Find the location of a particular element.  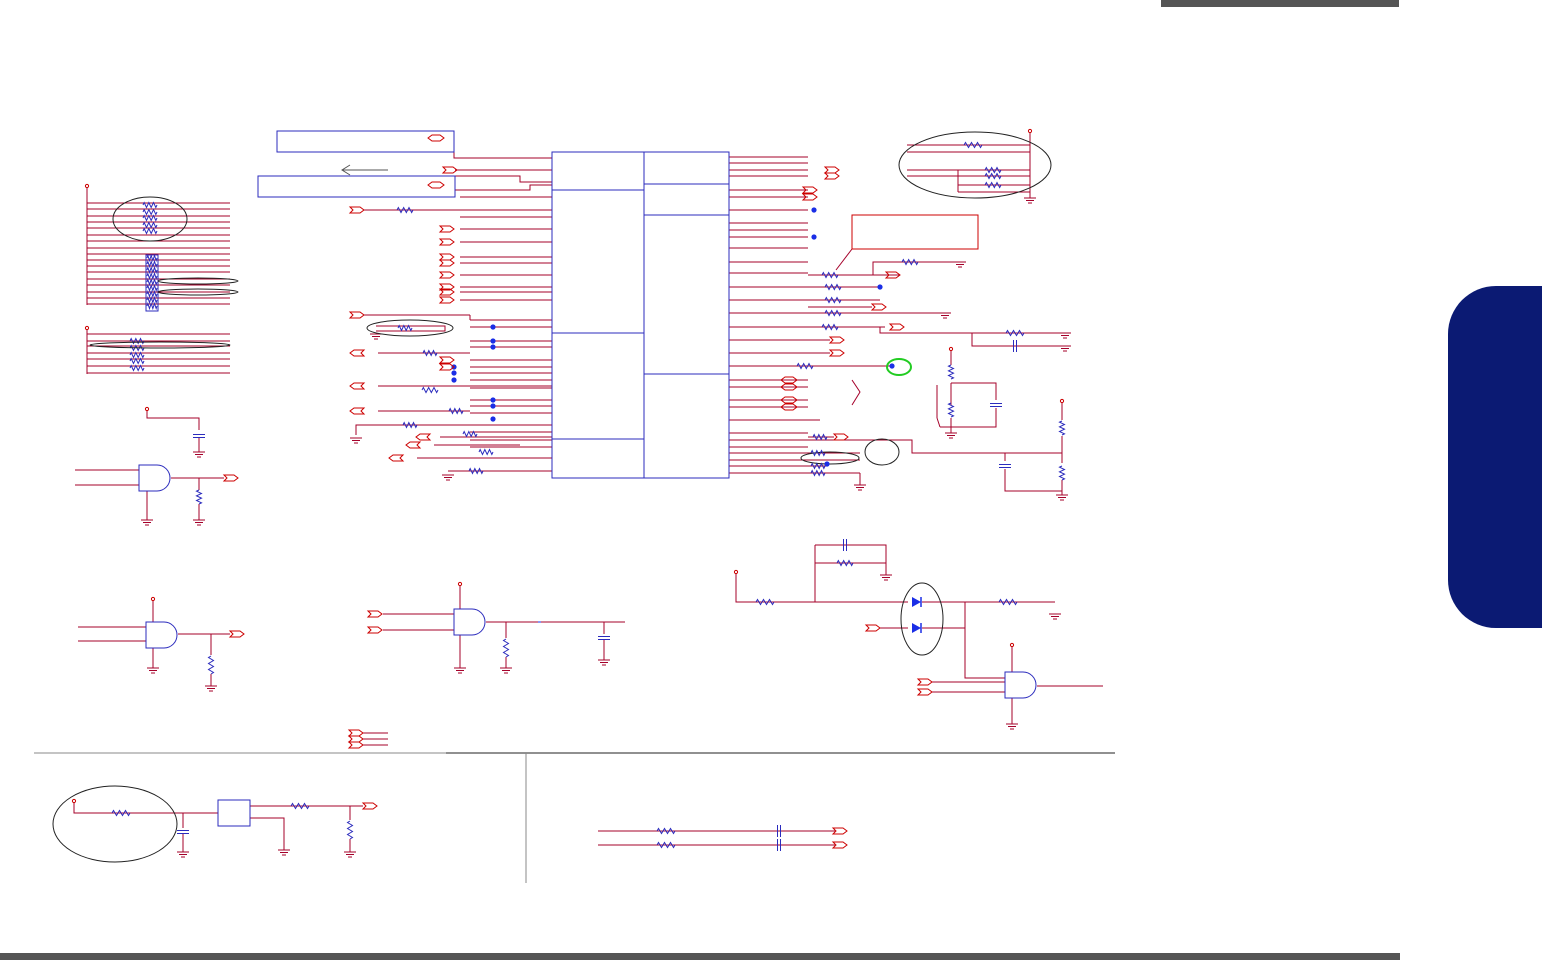

note-box is located at coordinates (915, 232).